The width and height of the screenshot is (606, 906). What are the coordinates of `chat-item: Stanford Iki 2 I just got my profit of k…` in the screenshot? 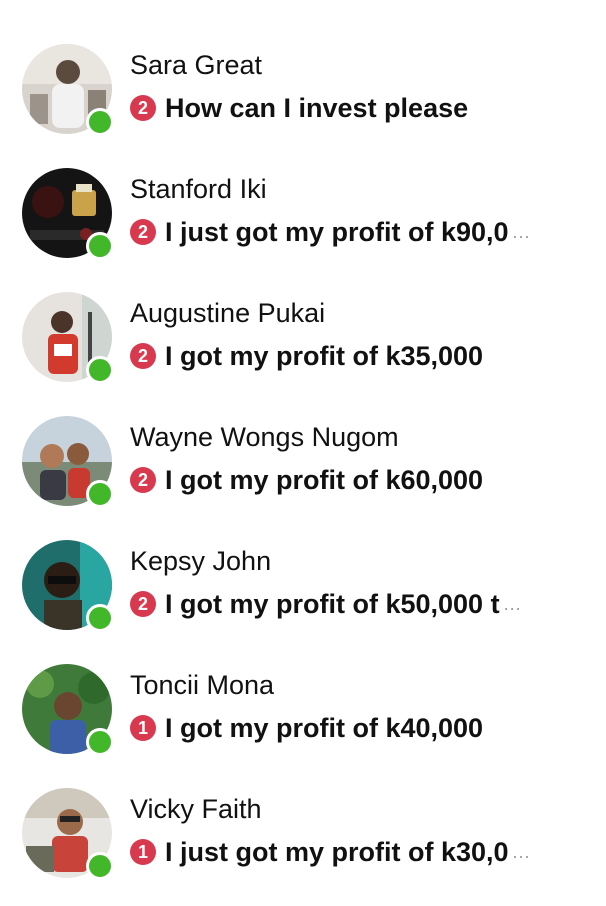 It's located at (303, 224).